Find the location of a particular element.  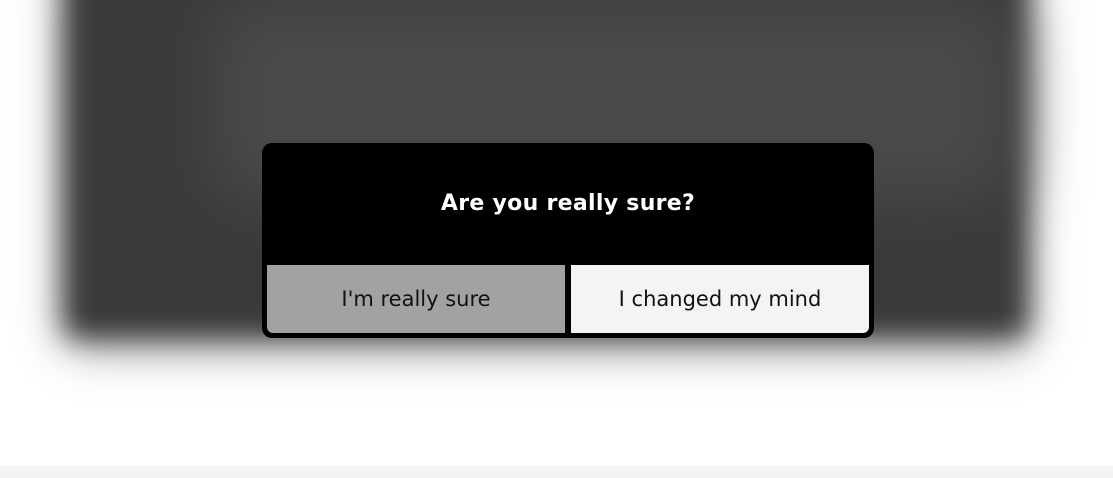

bottom-edge is located at coordinates (556, 472).